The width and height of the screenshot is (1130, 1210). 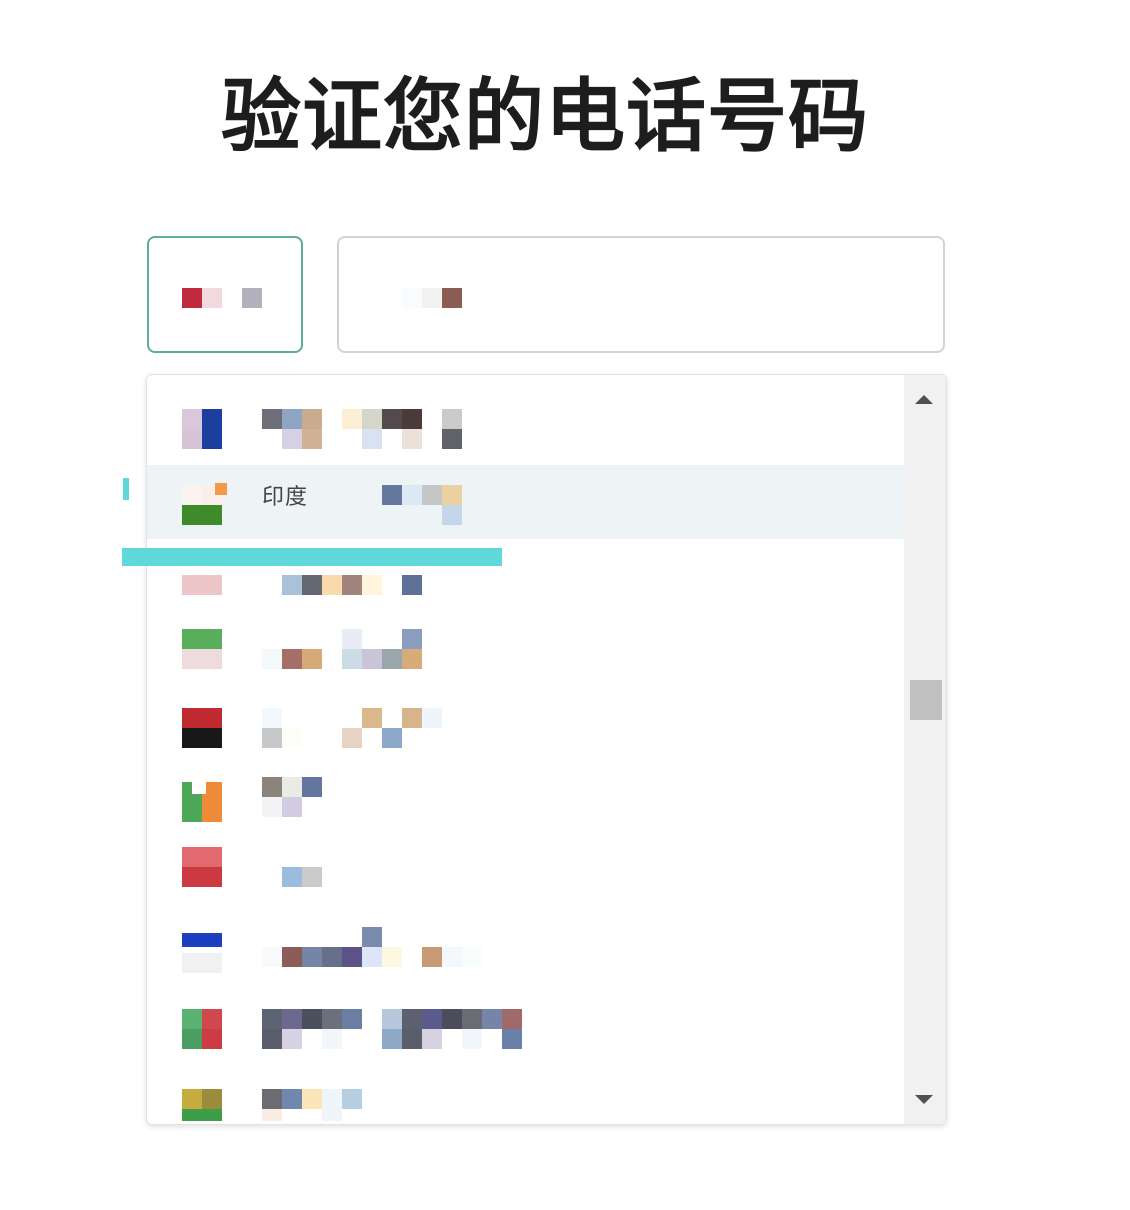 What do you see at coordinates (924, 1099) in the screenshot?
I see `scroll-down-arrow-icon` at bounding box center [924, 1099].